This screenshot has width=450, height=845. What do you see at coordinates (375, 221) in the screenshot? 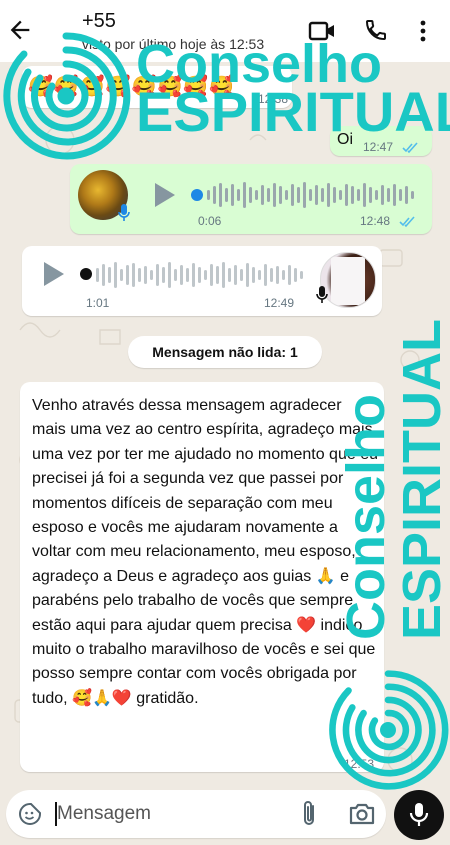
I see `message-time: 12:48` at bounding box center [375, 221].